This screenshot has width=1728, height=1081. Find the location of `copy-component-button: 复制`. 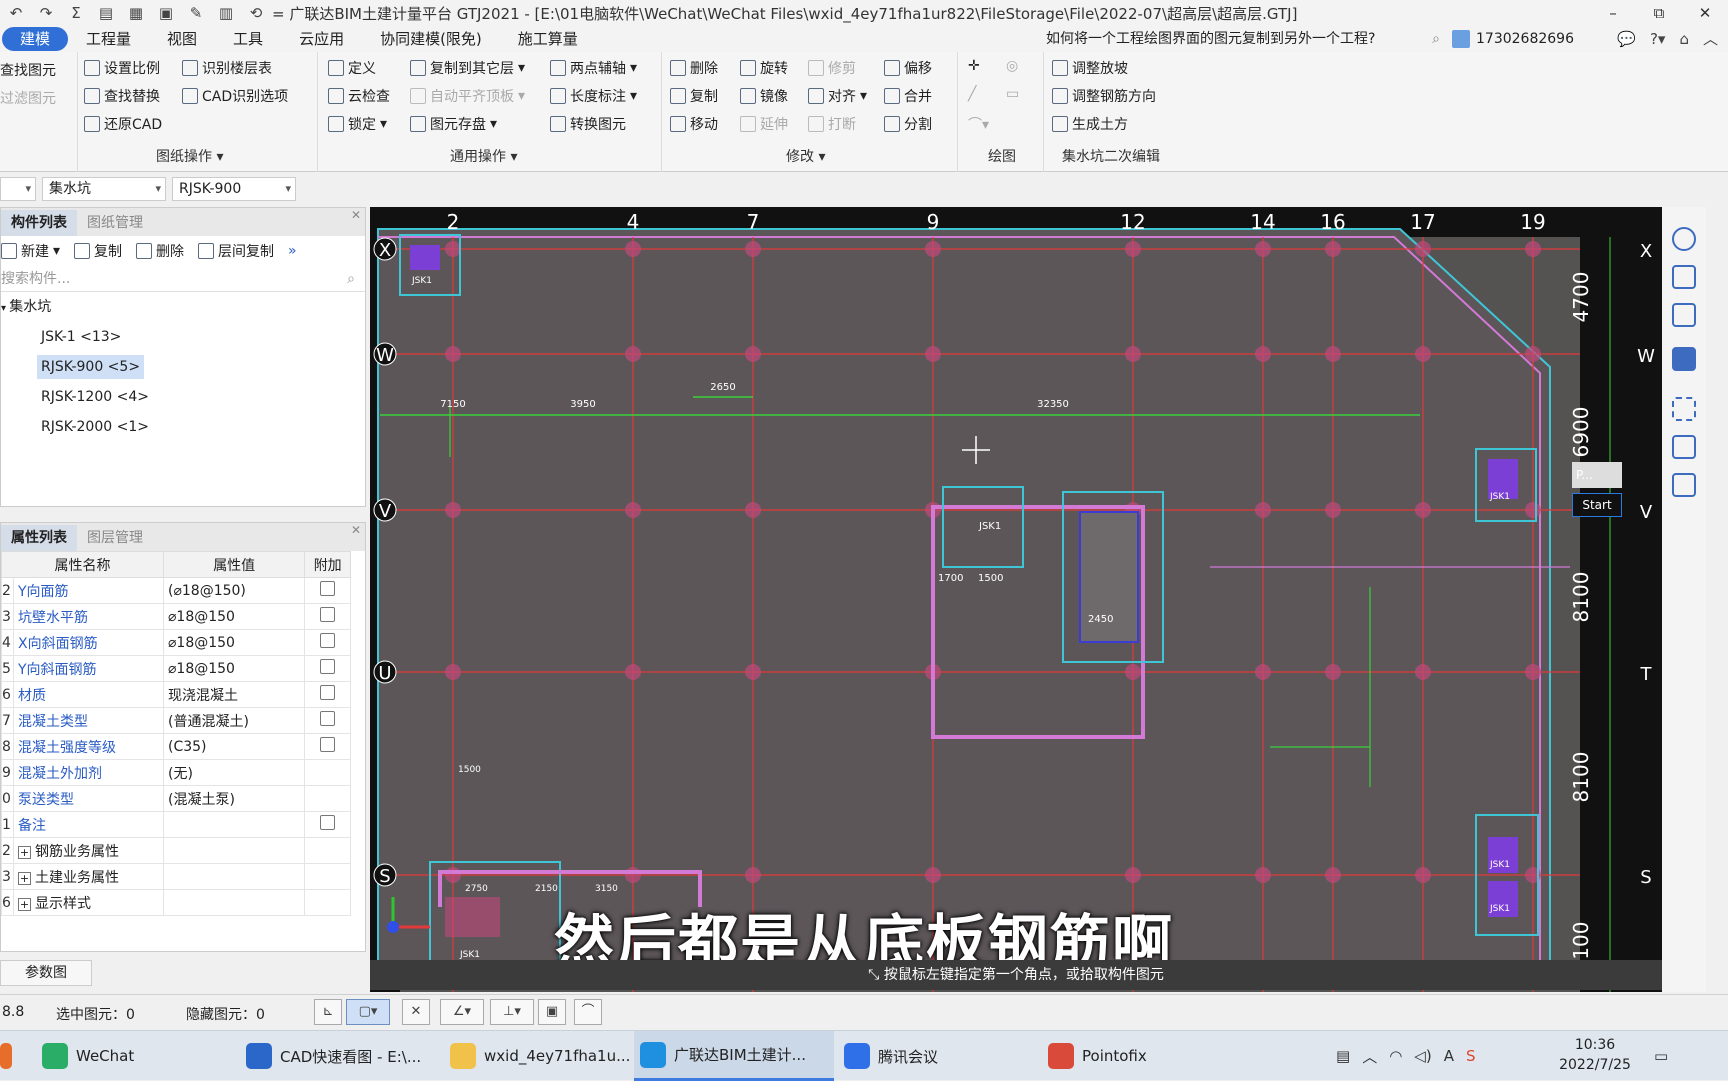

copy-component-button: 复制 is located at coordinates (98, 251).